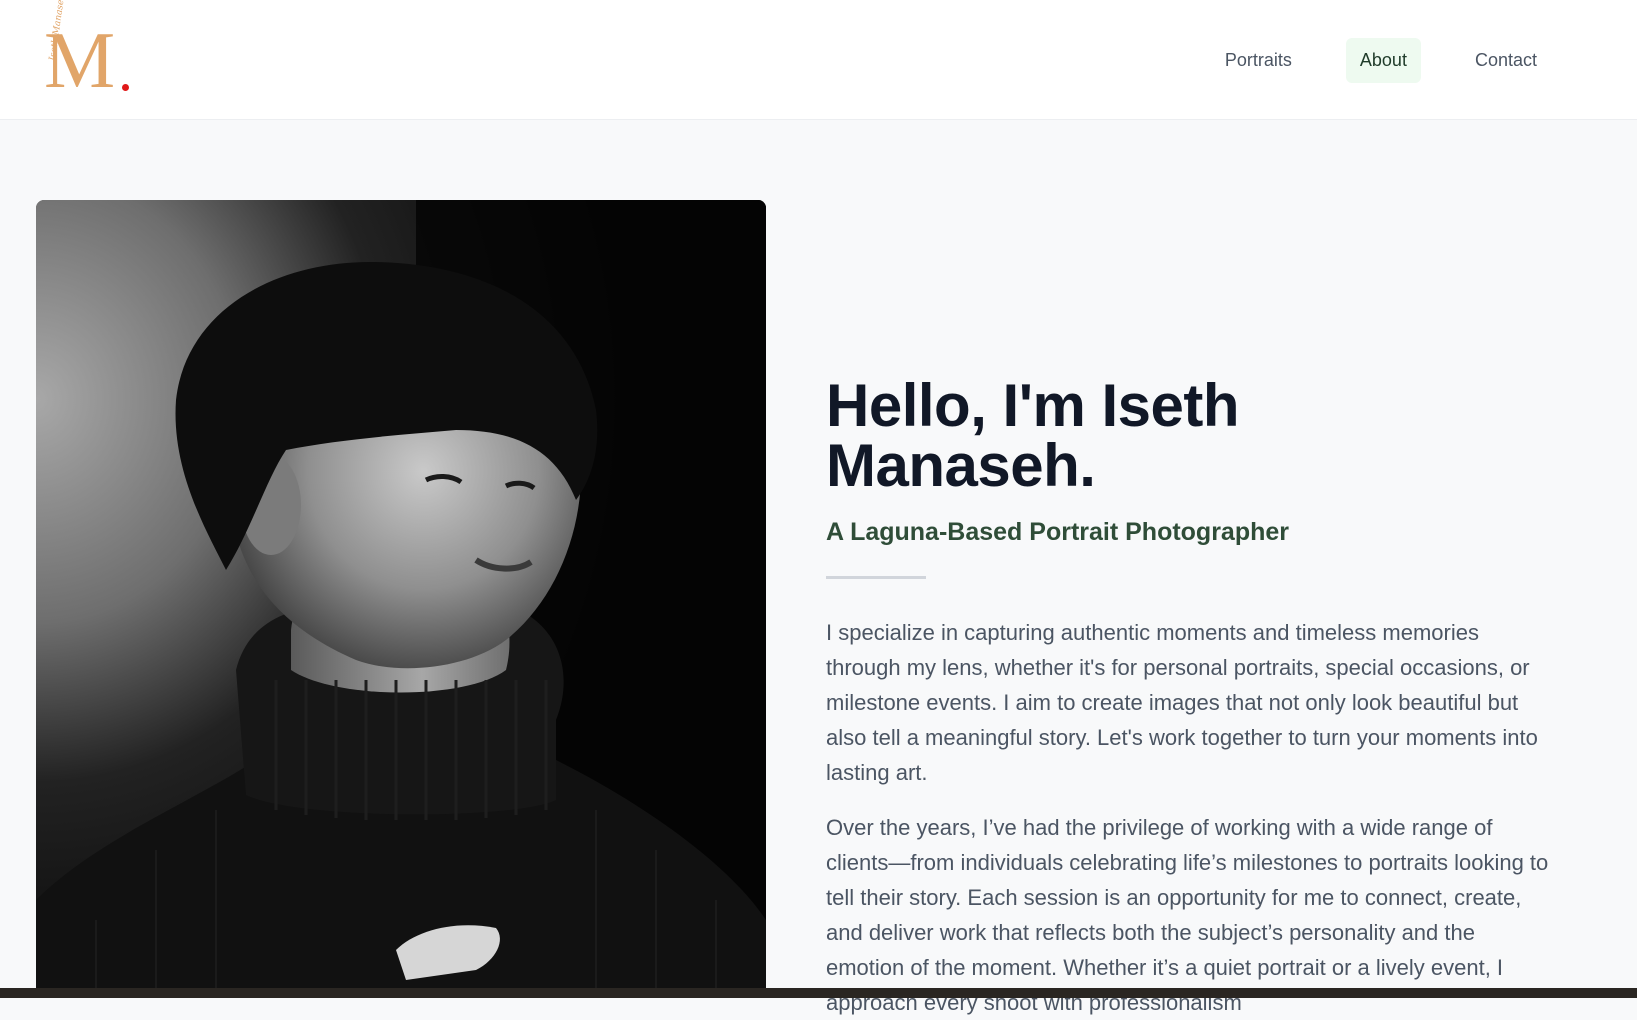 This screenshot has height=1020, width=1637. I want to click on nav-about: About, so click(1383, 60).